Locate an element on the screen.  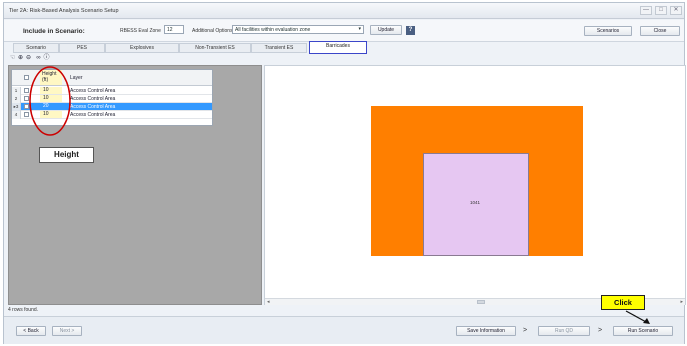
back-button: < Back is located at coordinates (31, 331).